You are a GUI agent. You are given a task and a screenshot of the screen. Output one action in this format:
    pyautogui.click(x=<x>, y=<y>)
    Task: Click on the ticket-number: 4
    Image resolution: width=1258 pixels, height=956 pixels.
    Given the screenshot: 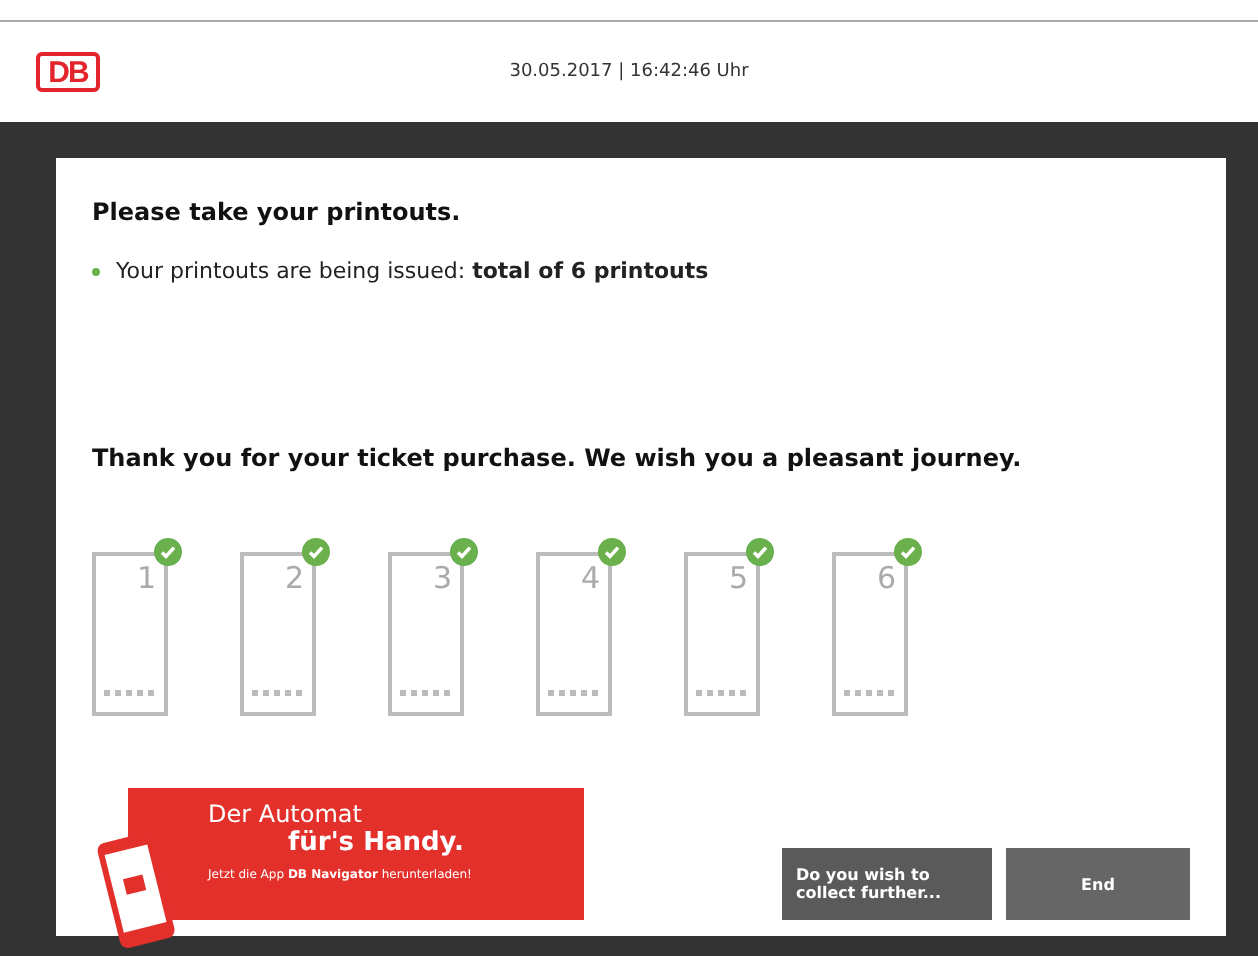 What is the action you would take?
    pyautogui.click(x=590, y=579)
    